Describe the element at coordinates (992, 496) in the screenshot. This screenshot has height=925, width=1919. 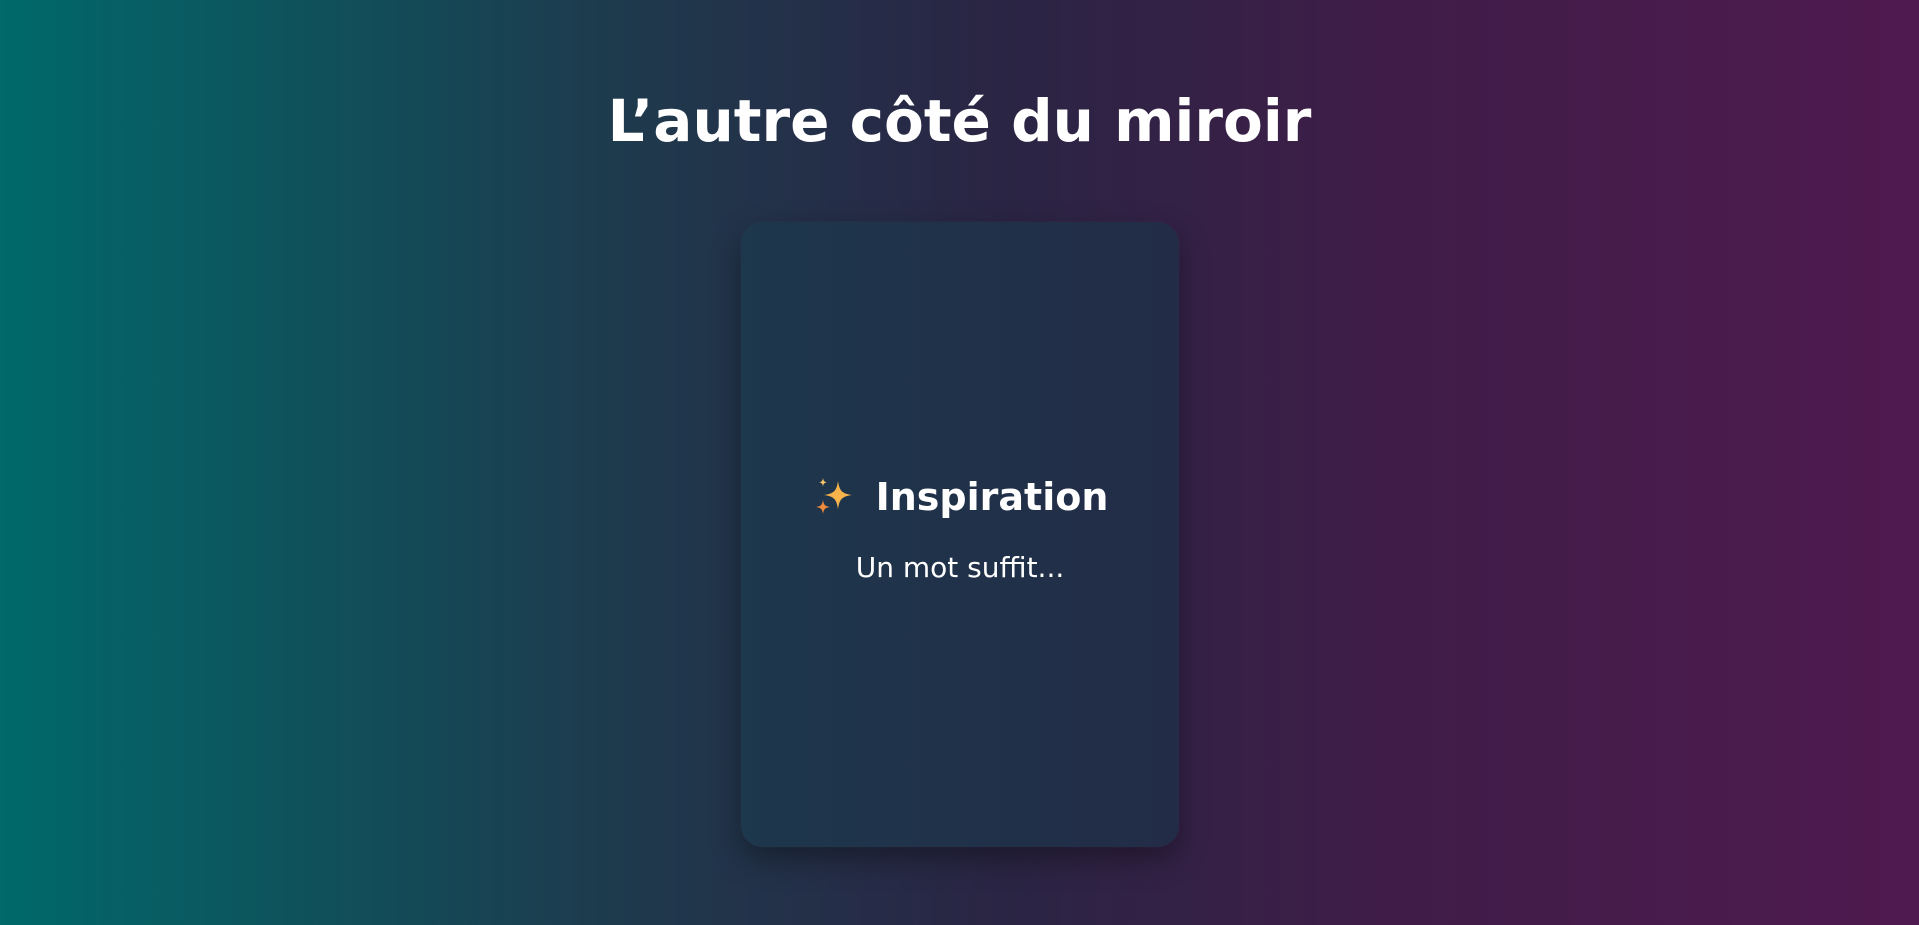
I see `card-title: Inspiration` at that location.